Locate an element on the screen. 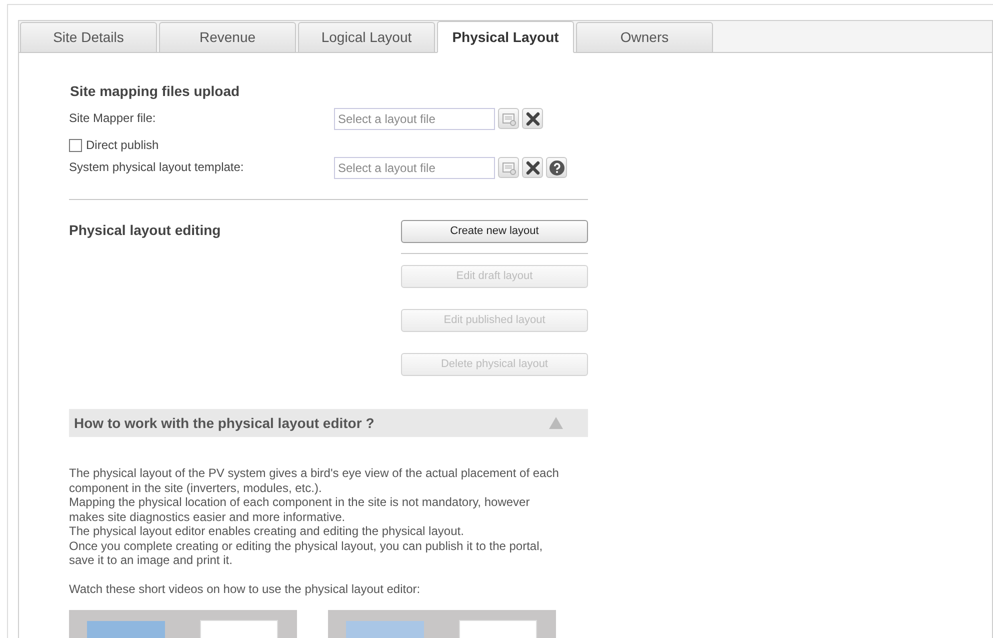 Image resolution: width=993 pixels, height=638 pixels. tab: Owners is located at coordinates (644, 37).